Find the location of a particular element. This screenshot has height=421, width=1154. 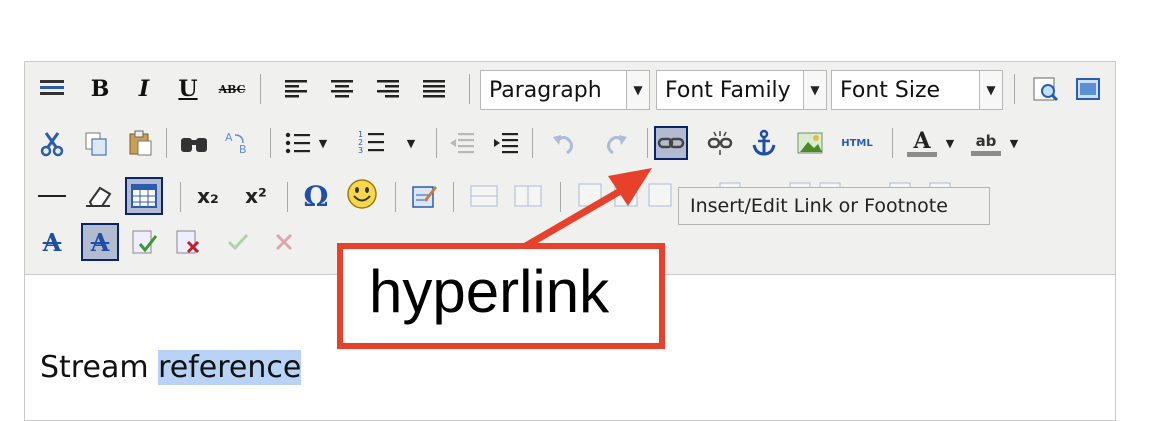

annotation-arrow is located at coordinates (577, 215).